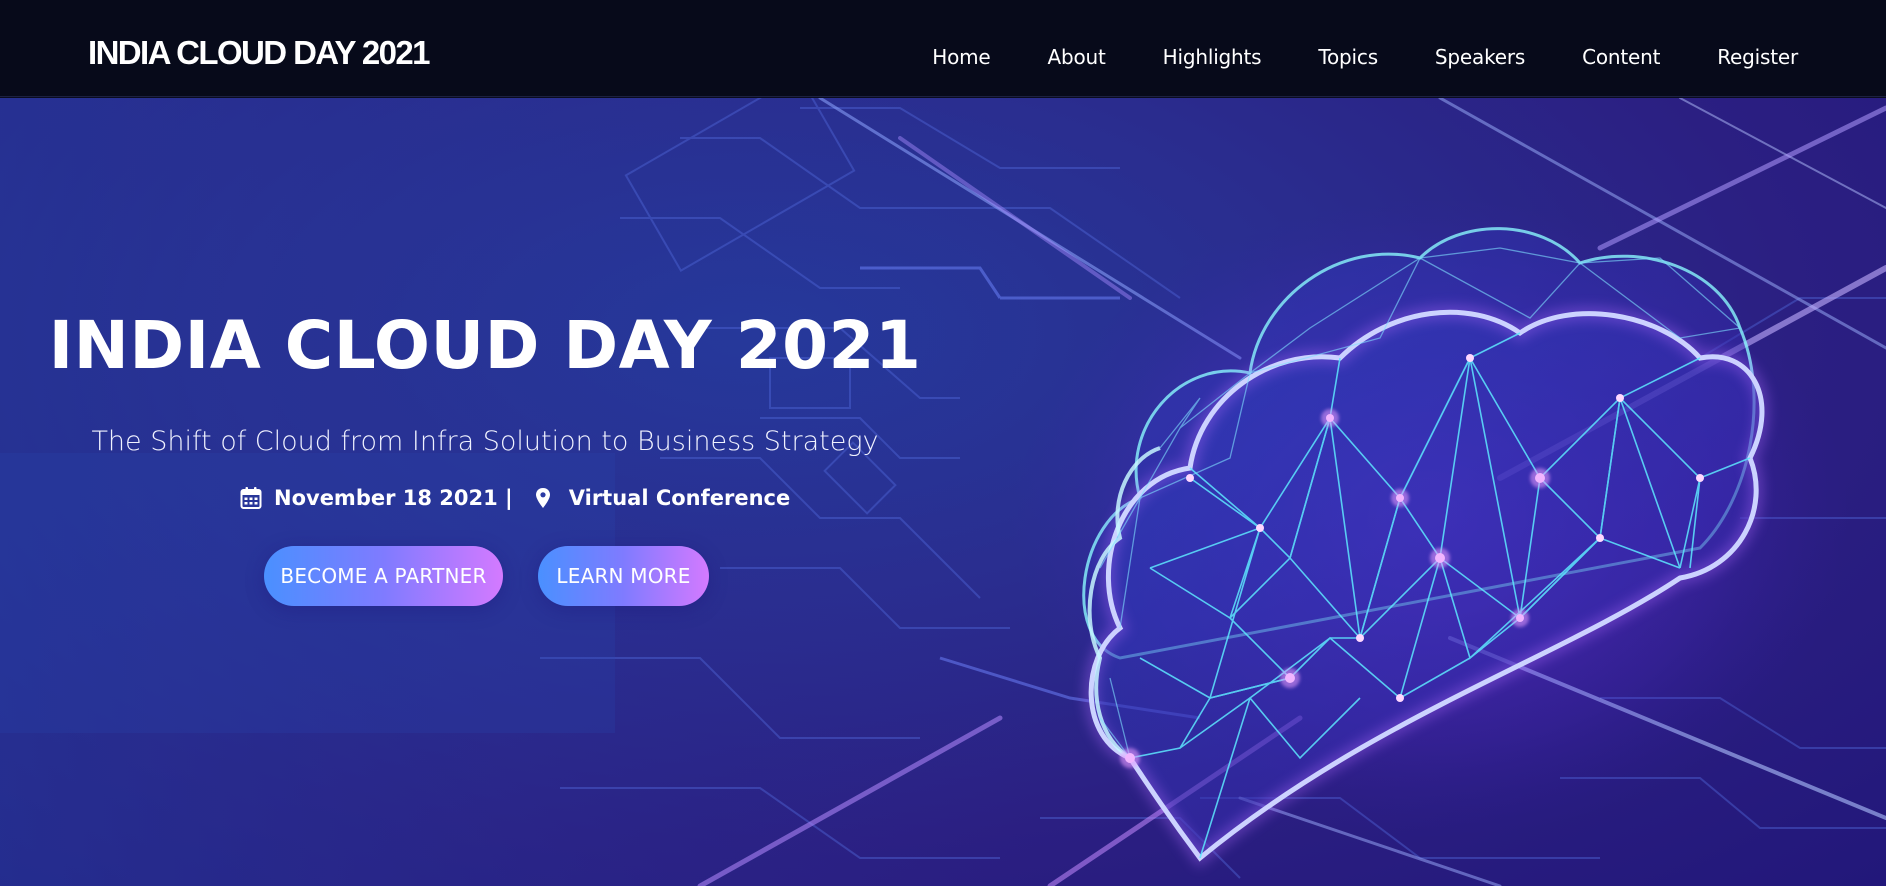  Describe the element at coordinates (259, 52) in the screenshot. I see `brand-logo: INDIA CLOUD DAY 2021` at that location.